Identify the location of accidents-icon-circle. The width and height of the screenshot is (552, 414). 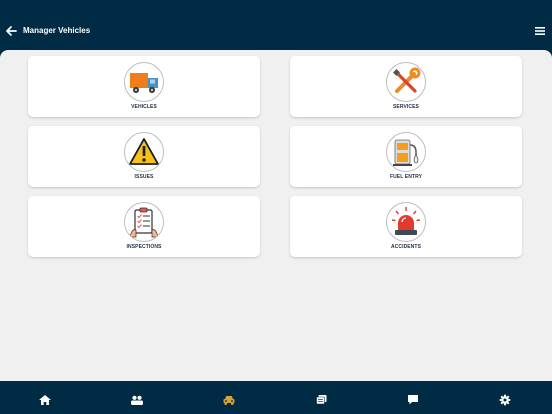
(406, 222).